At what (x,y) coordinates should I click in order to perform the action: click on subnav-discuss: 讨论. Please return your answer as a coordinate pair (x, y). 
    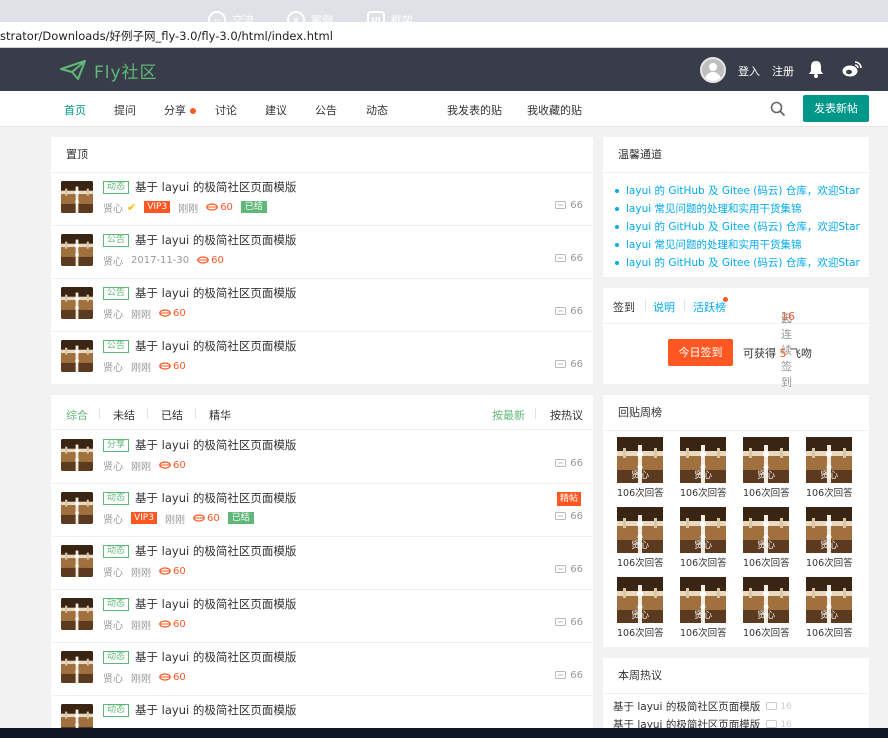
    Looking at the image, I should click on (226, 110).